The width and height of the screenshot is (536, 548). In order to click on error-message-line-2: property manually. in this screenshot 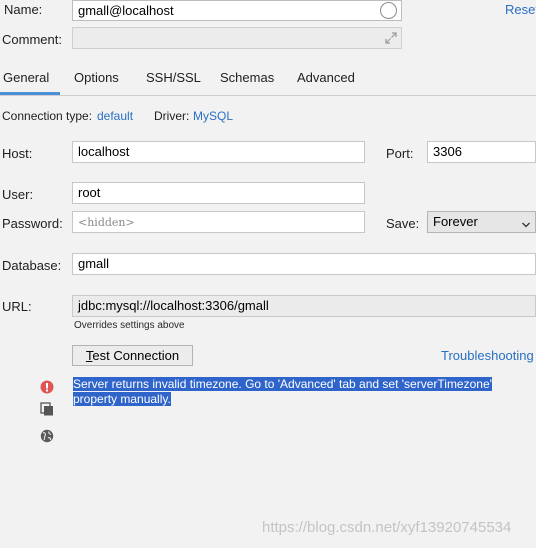, I will do `click(122, 399)`.